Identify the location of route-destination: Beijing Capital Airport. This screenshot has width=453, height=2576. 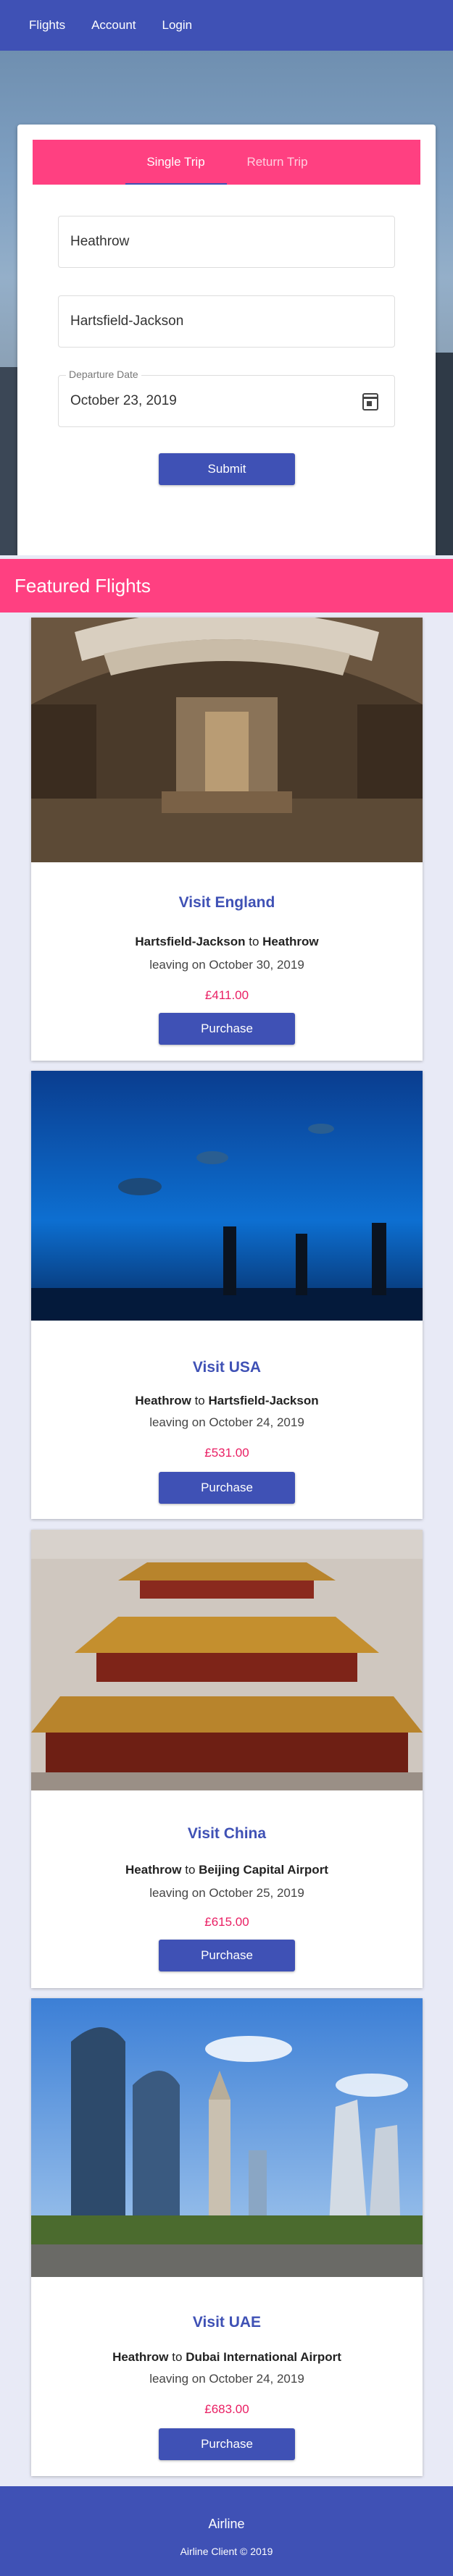
(263, 1870).